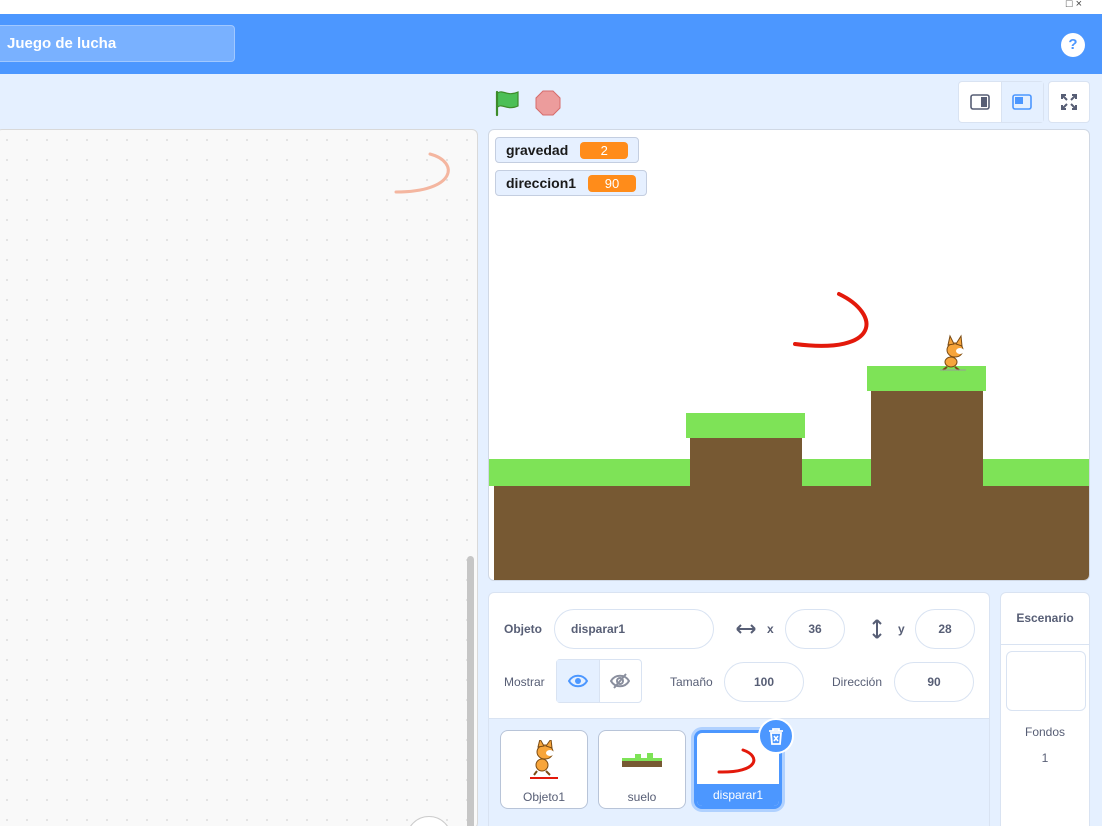 The image size is (1102, 826). Describe the element at coordinates (901, 629) in the screenshot. I see `y-label: y` at that location.